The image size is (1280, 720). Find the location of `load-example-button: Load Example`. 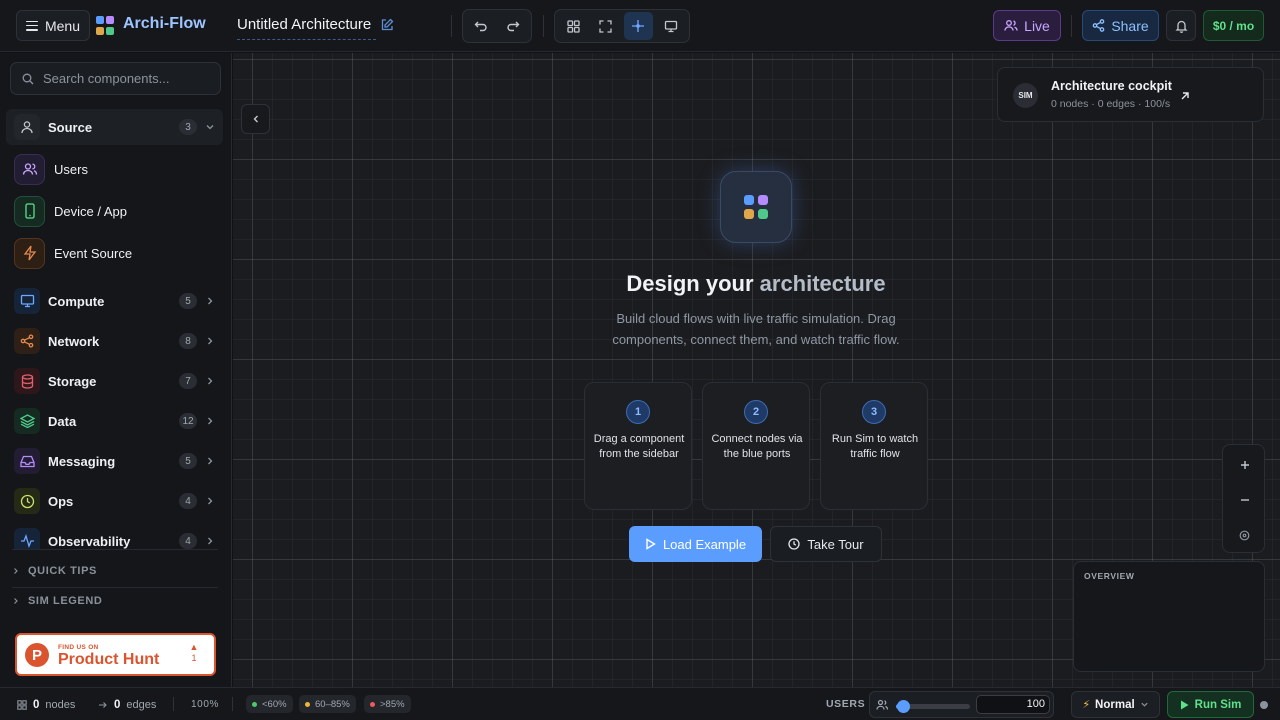

load-example-button: Load Example is located at coordinates (695, 544).